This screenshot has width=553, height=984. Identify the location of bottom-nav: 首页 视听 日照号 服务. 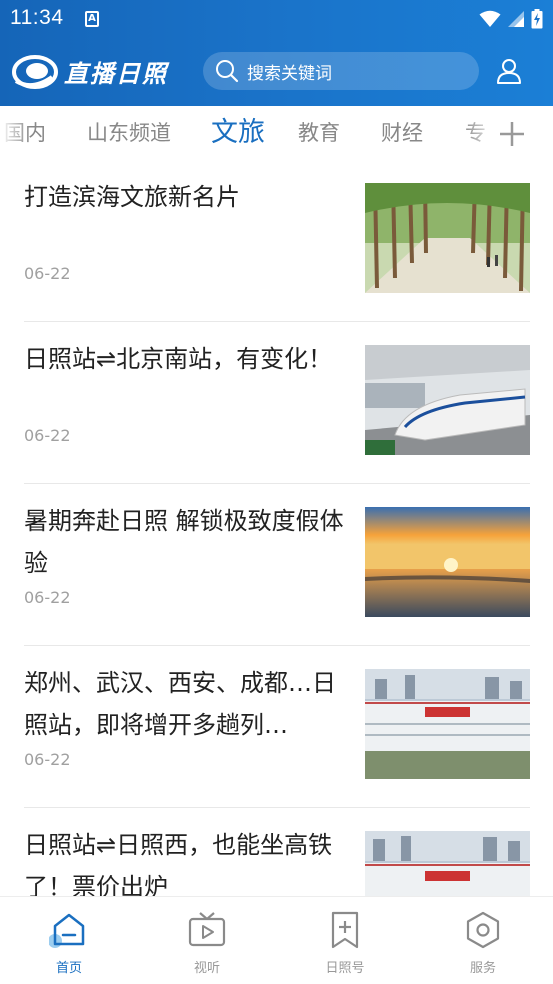
(276, 940).